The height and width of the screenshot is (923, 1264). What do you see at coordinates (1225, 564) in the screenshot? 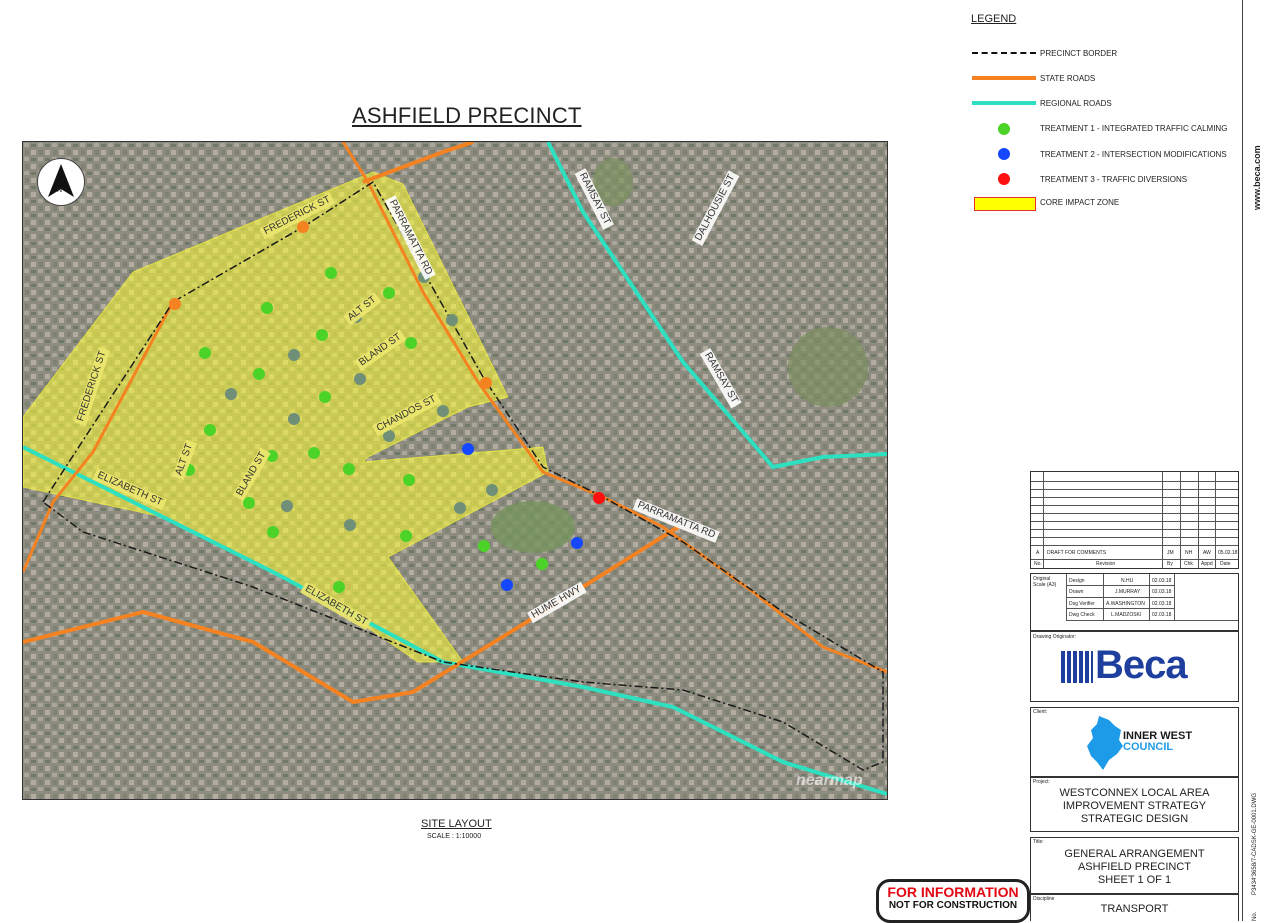
I see `rev-header: Date` at bounding box center [1225, 564].